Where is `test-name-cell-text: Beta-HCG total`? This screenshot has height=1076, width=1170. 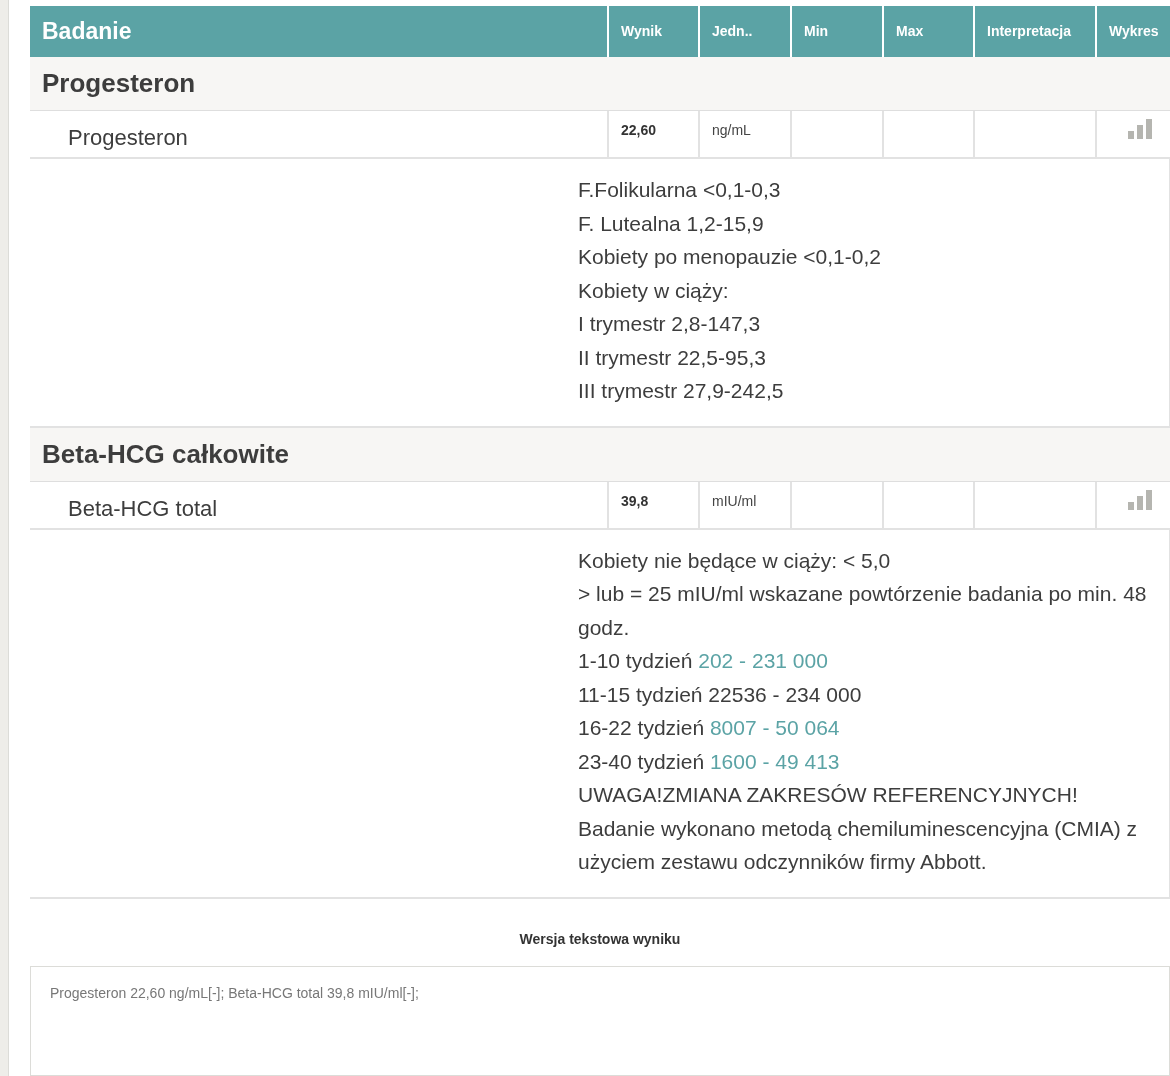 test-name-cell-text: Beta-HCG total is located at coordinates (143, 508).